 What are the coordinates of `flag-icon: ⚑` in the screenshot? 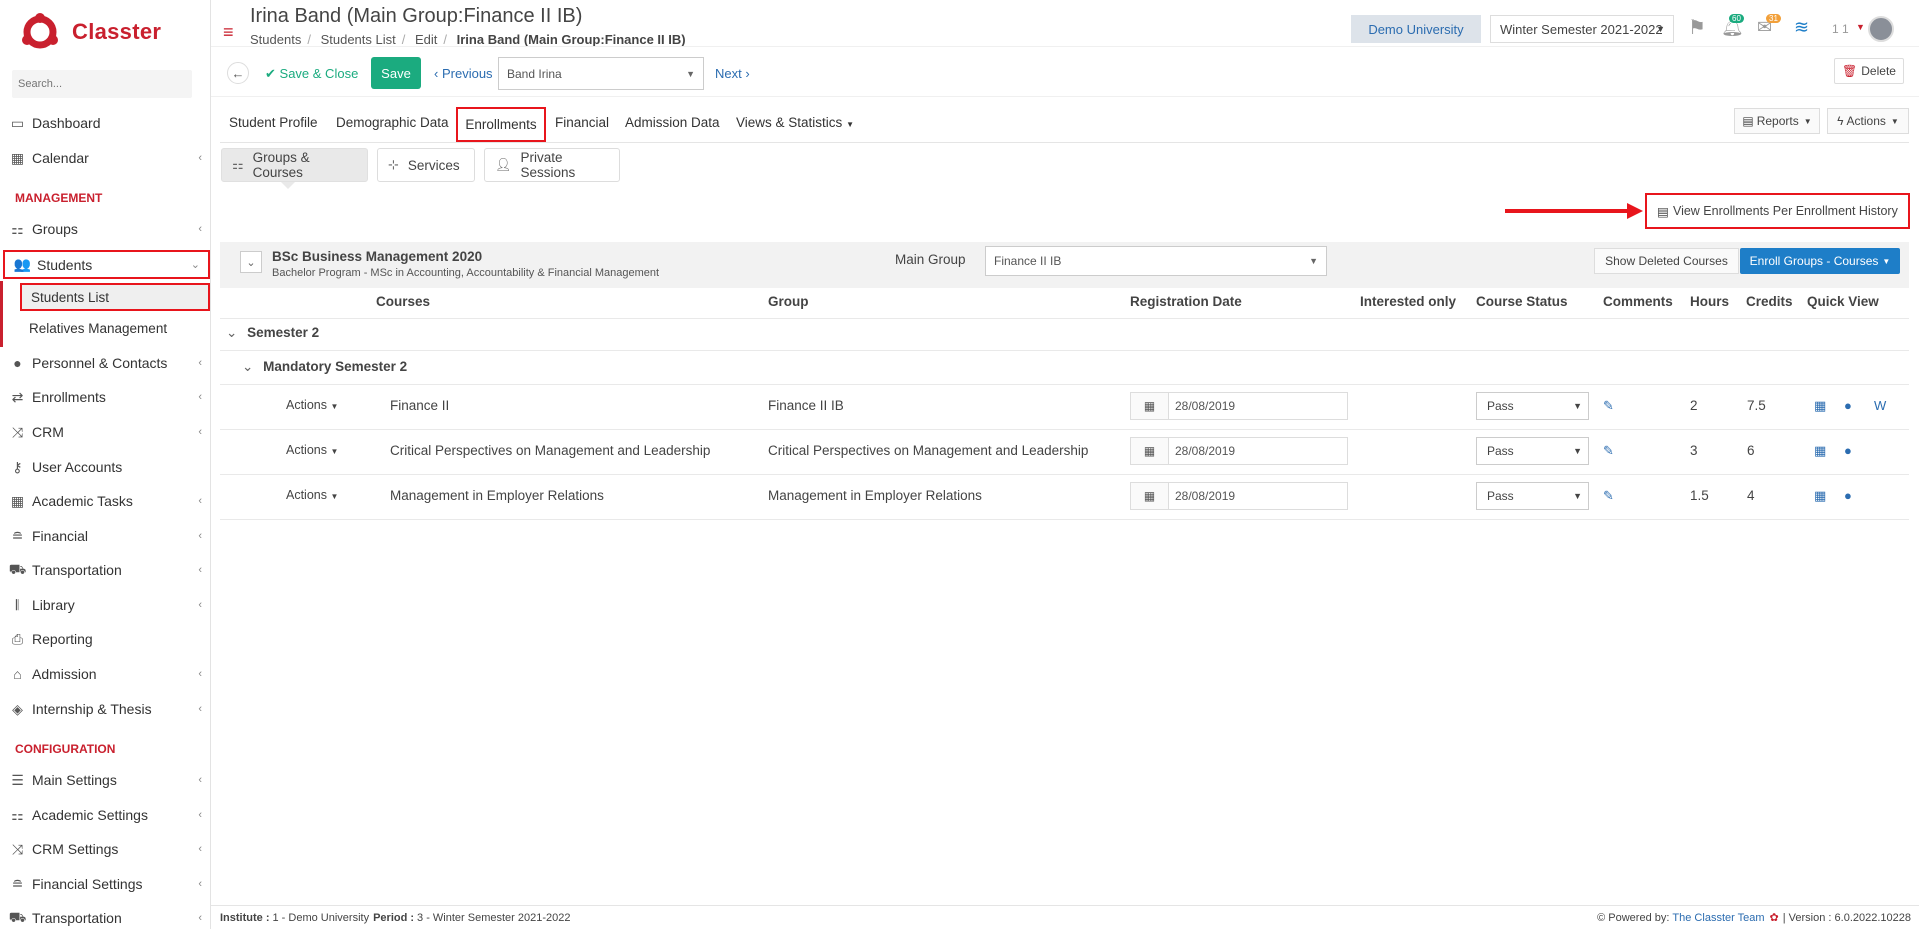 It's located at (1697, 27).